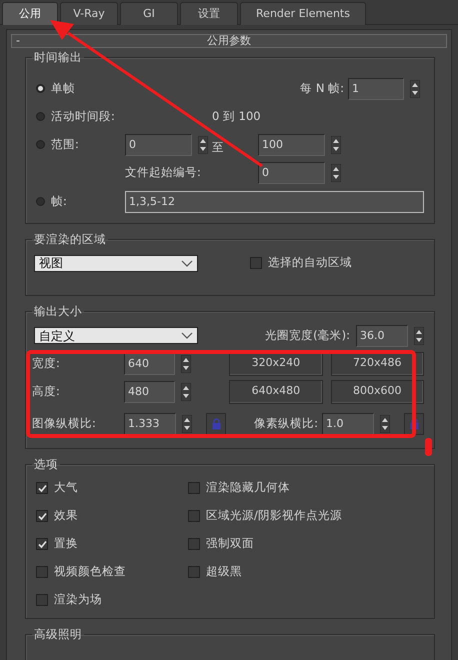  What do you see at coordinates (30, 13) in the screenshot?
I see `tab: 公用` at bounding box center [30, 13].